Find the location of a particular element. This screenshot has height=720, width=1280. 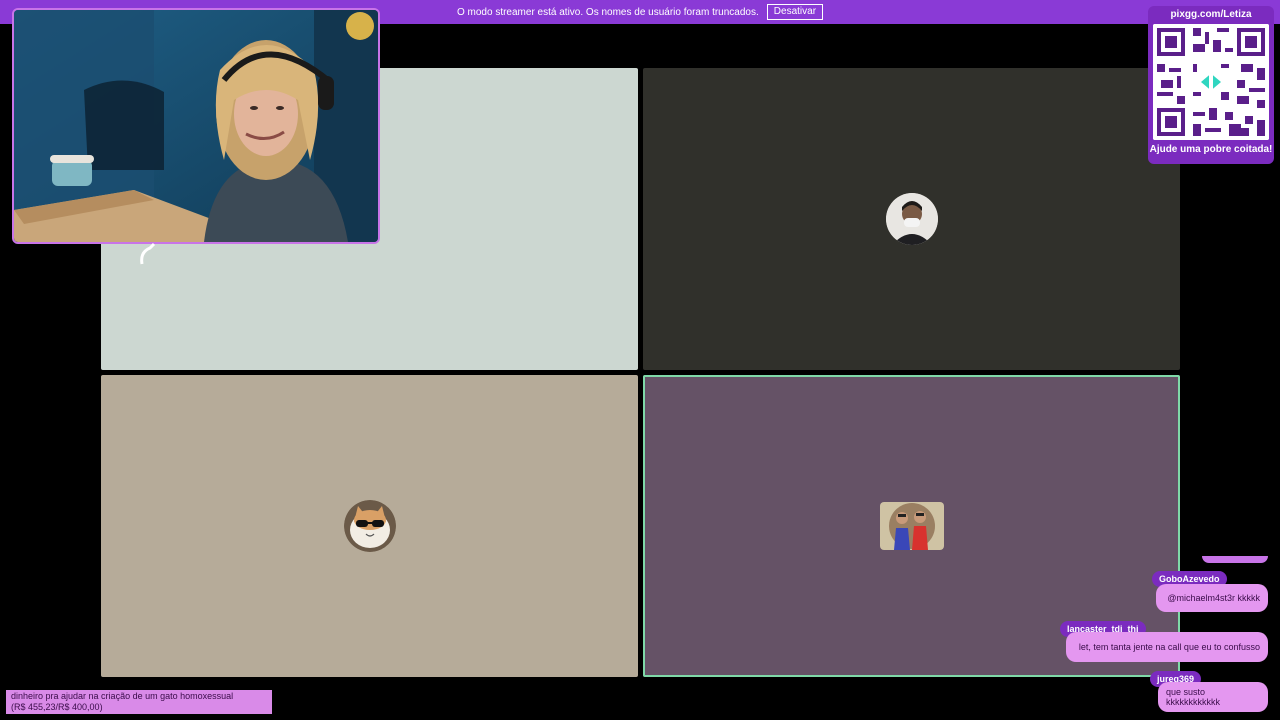

cat-sunglasses-avatar is located at coordinates (369, 526).